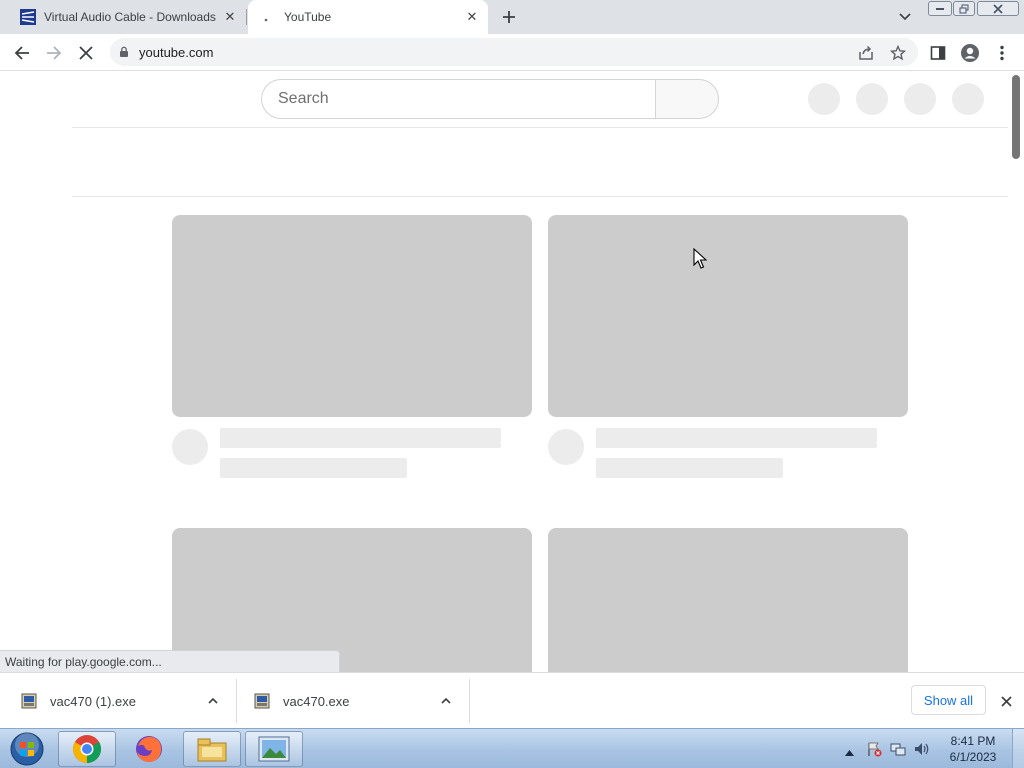  What do you see at coordinates (866, 53) in the screenshot?
I see `share-icon` at bounding box center [866, 53].